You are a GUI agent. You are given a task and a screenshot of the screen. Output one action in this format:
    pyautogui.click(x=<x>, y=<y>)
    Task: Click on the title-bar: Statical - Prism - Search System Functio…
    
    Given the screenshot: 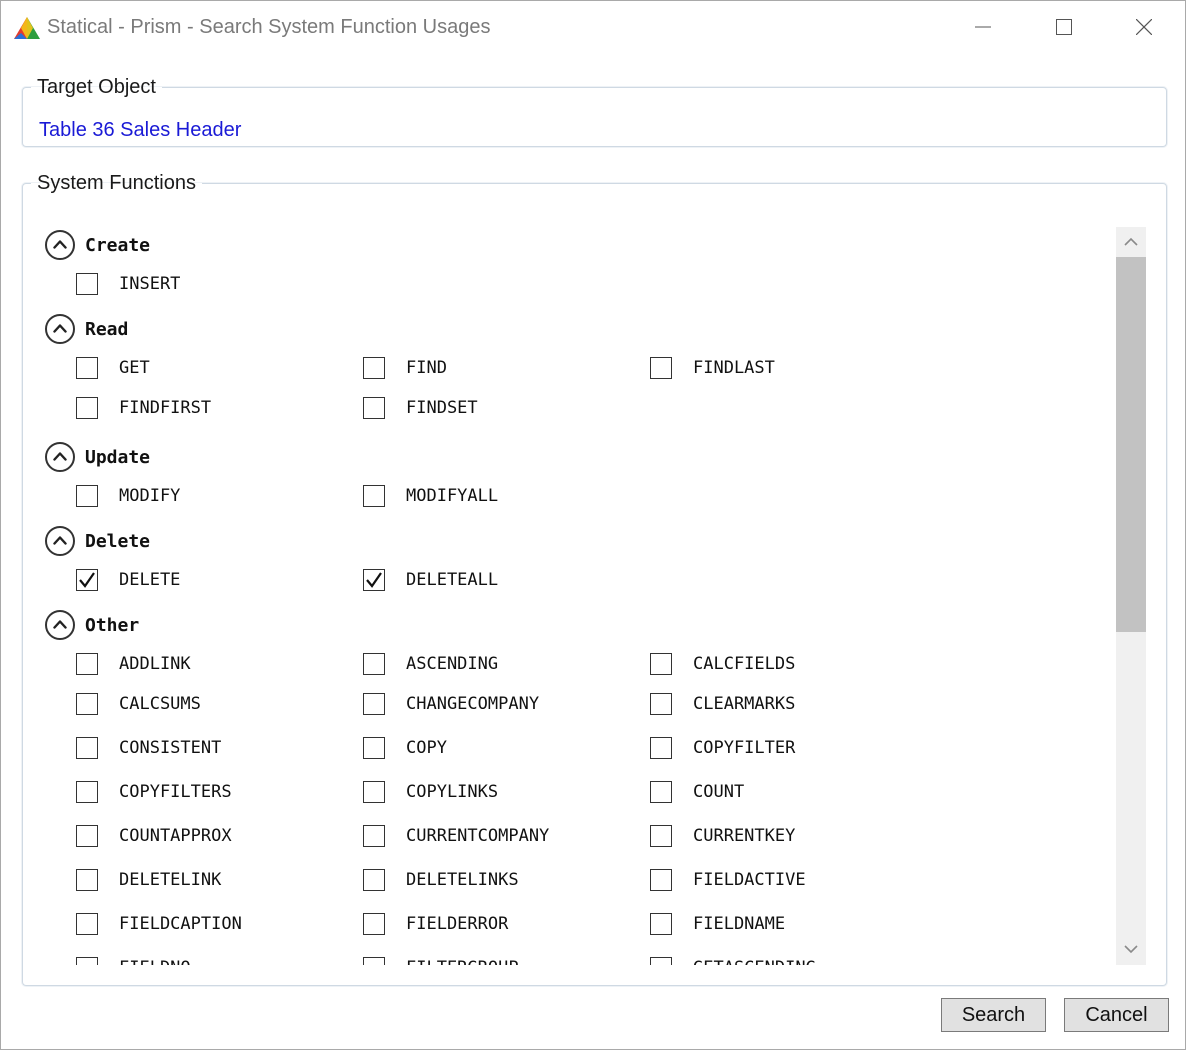 What is the action you would take?
    pyautogui.click(x=593, y=28)
    